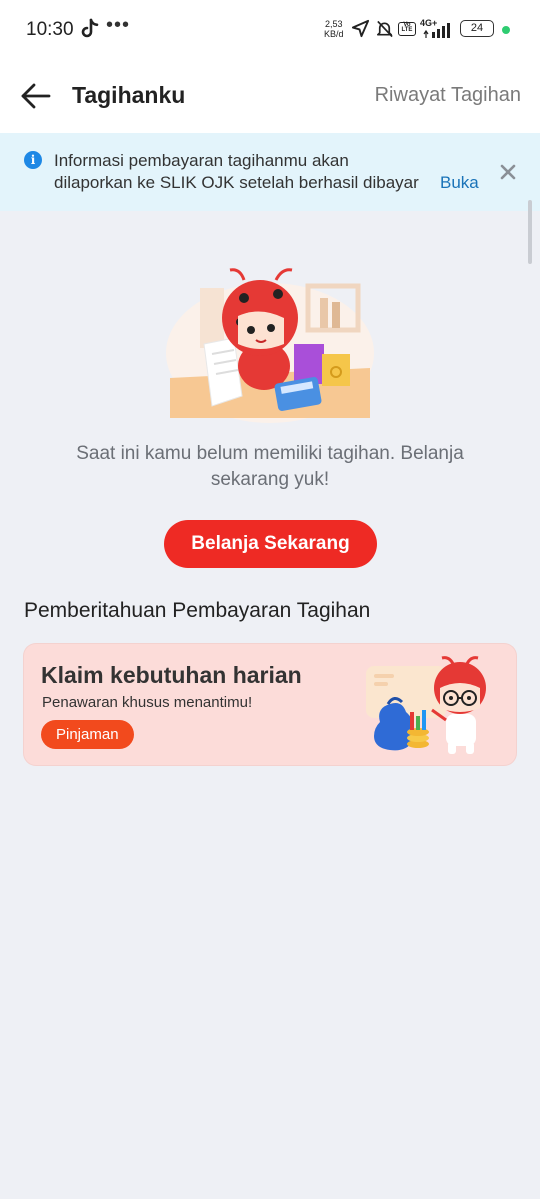 Image resolution: width=540 pixels, height=1199 pixels. Describe the element at coordinates (36, 96) in the screenshot. I see `back-arrow-icon` at that location.